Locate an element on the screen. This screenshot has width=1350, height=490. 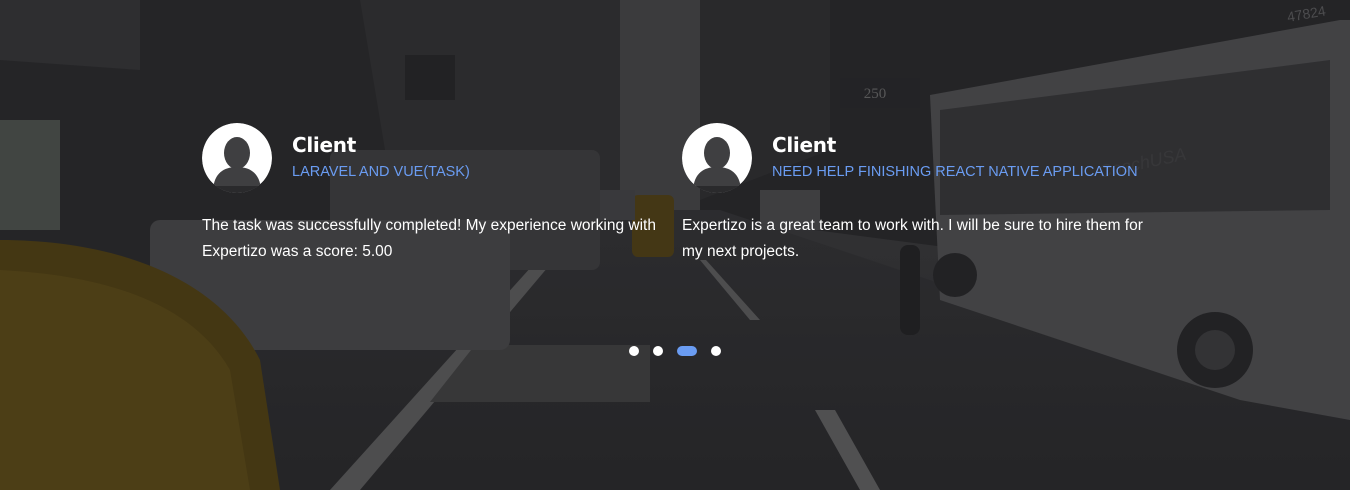
project-title: LARAVEL AND VUE(TASK) is located at coordinates (381, 172).